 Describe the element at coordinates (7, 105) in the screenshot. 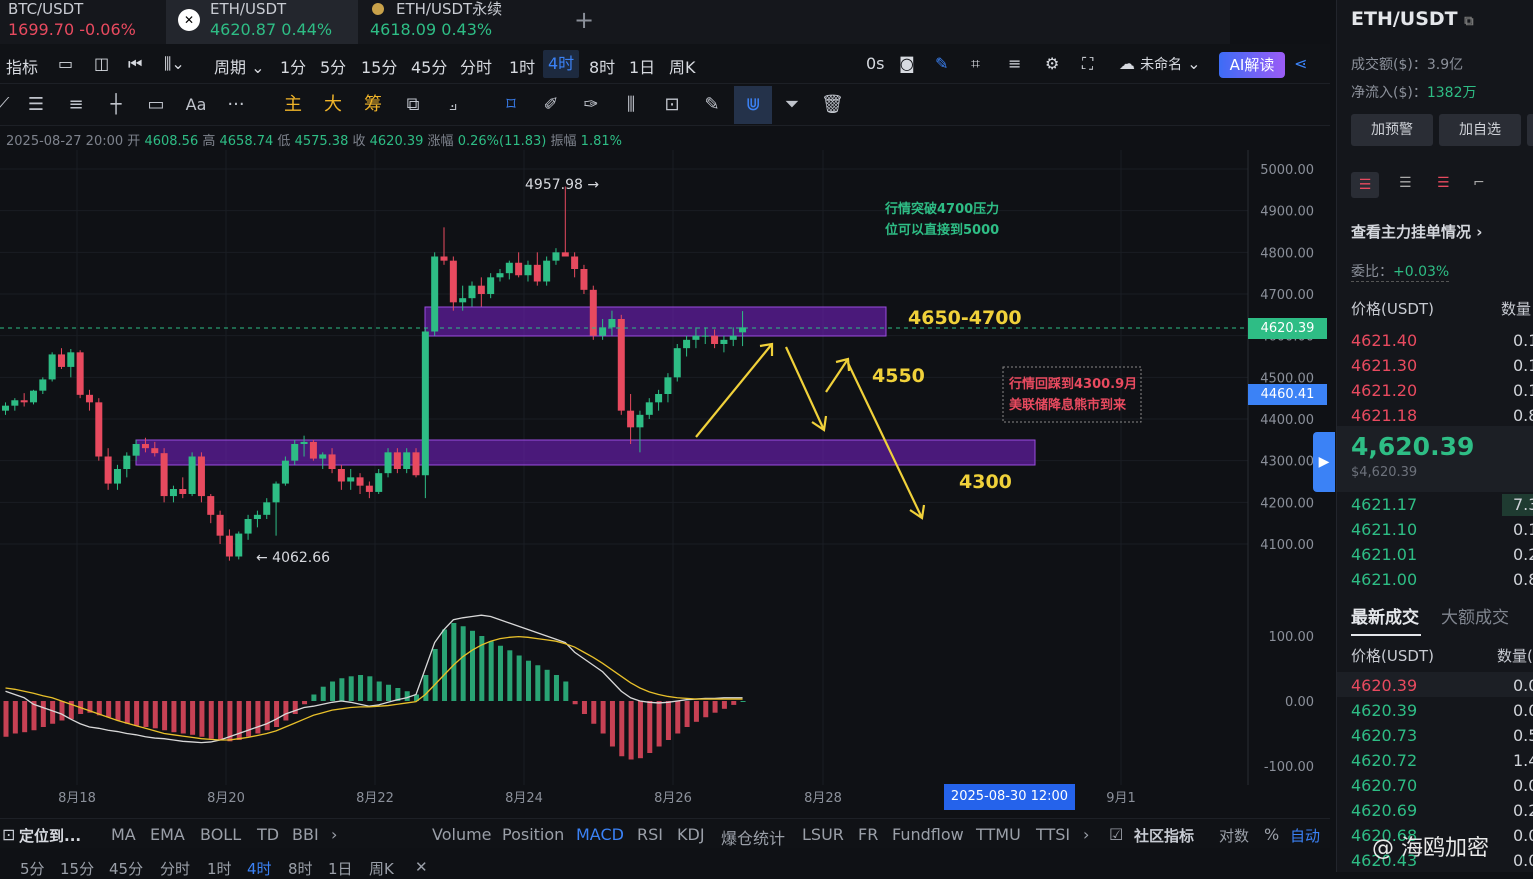

I see `line-tool-icon: ⟋` at that location.